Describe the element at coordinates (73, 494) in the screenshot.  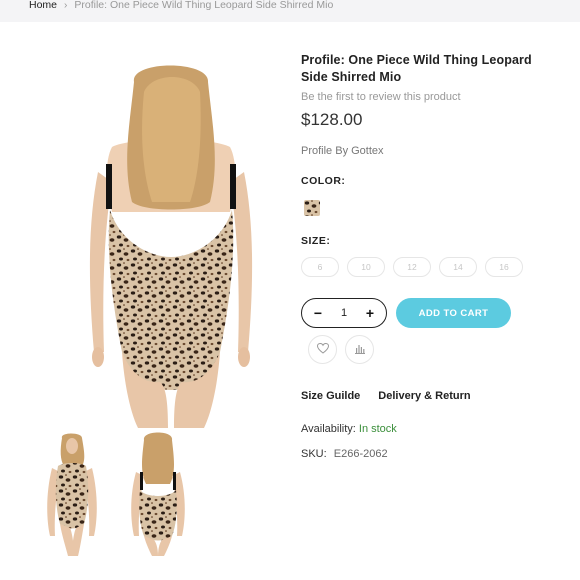
I see `product-thumbnail-front` at that location.